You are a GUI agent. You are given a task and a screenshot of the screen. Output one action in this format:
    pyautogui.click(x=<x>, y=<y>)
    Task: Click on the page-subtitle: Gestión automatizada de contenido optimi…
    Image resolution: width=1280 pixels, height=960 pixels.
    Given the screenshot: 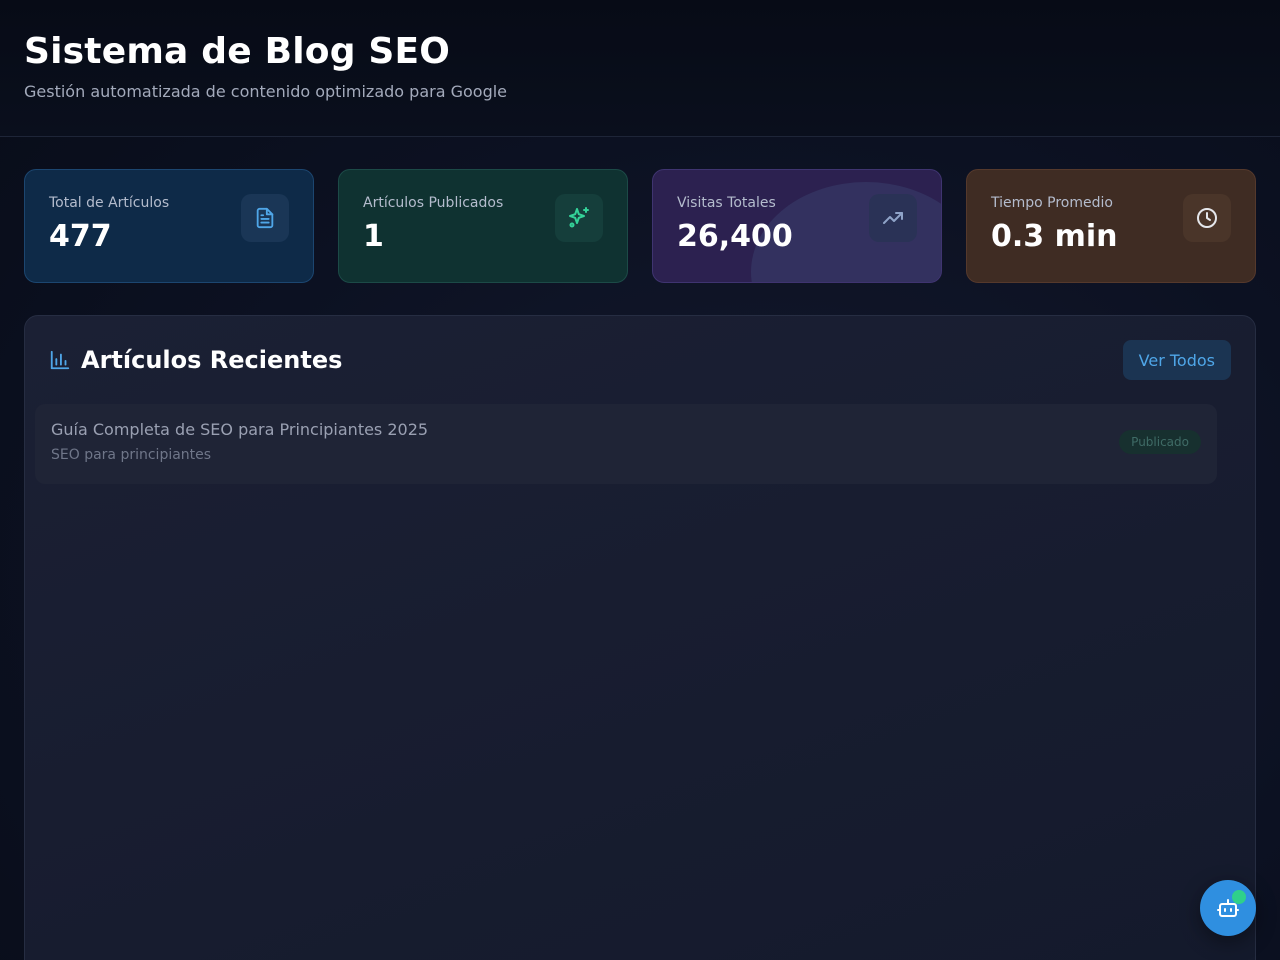 What is the action you would take?
    pyautogui.click(x=266, y=91)
    